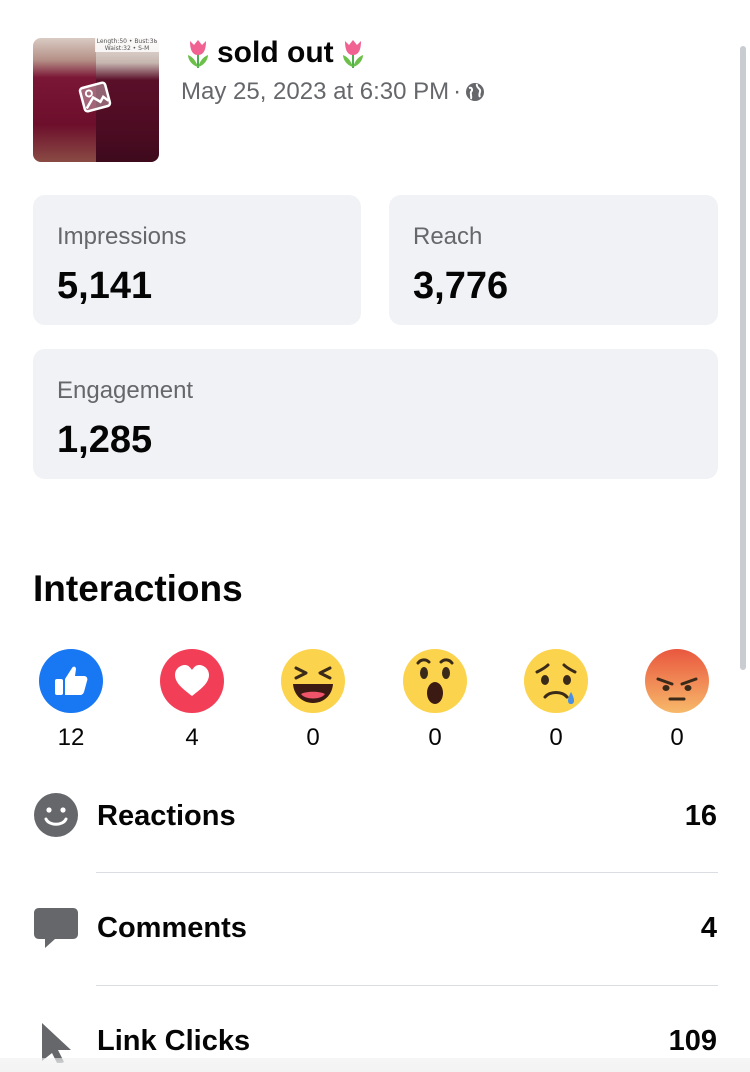 The width and height of the screenshot is (750, 1072). I want to click on like-count: 12, so click(71, 737).